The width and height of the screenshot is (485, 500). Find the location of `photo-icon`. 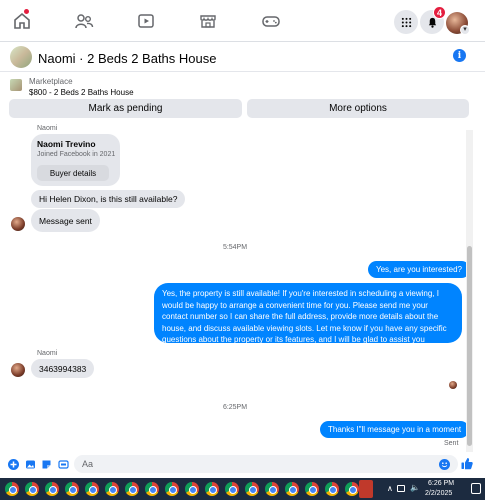

photo-icon is located at coordinates (30, 464).